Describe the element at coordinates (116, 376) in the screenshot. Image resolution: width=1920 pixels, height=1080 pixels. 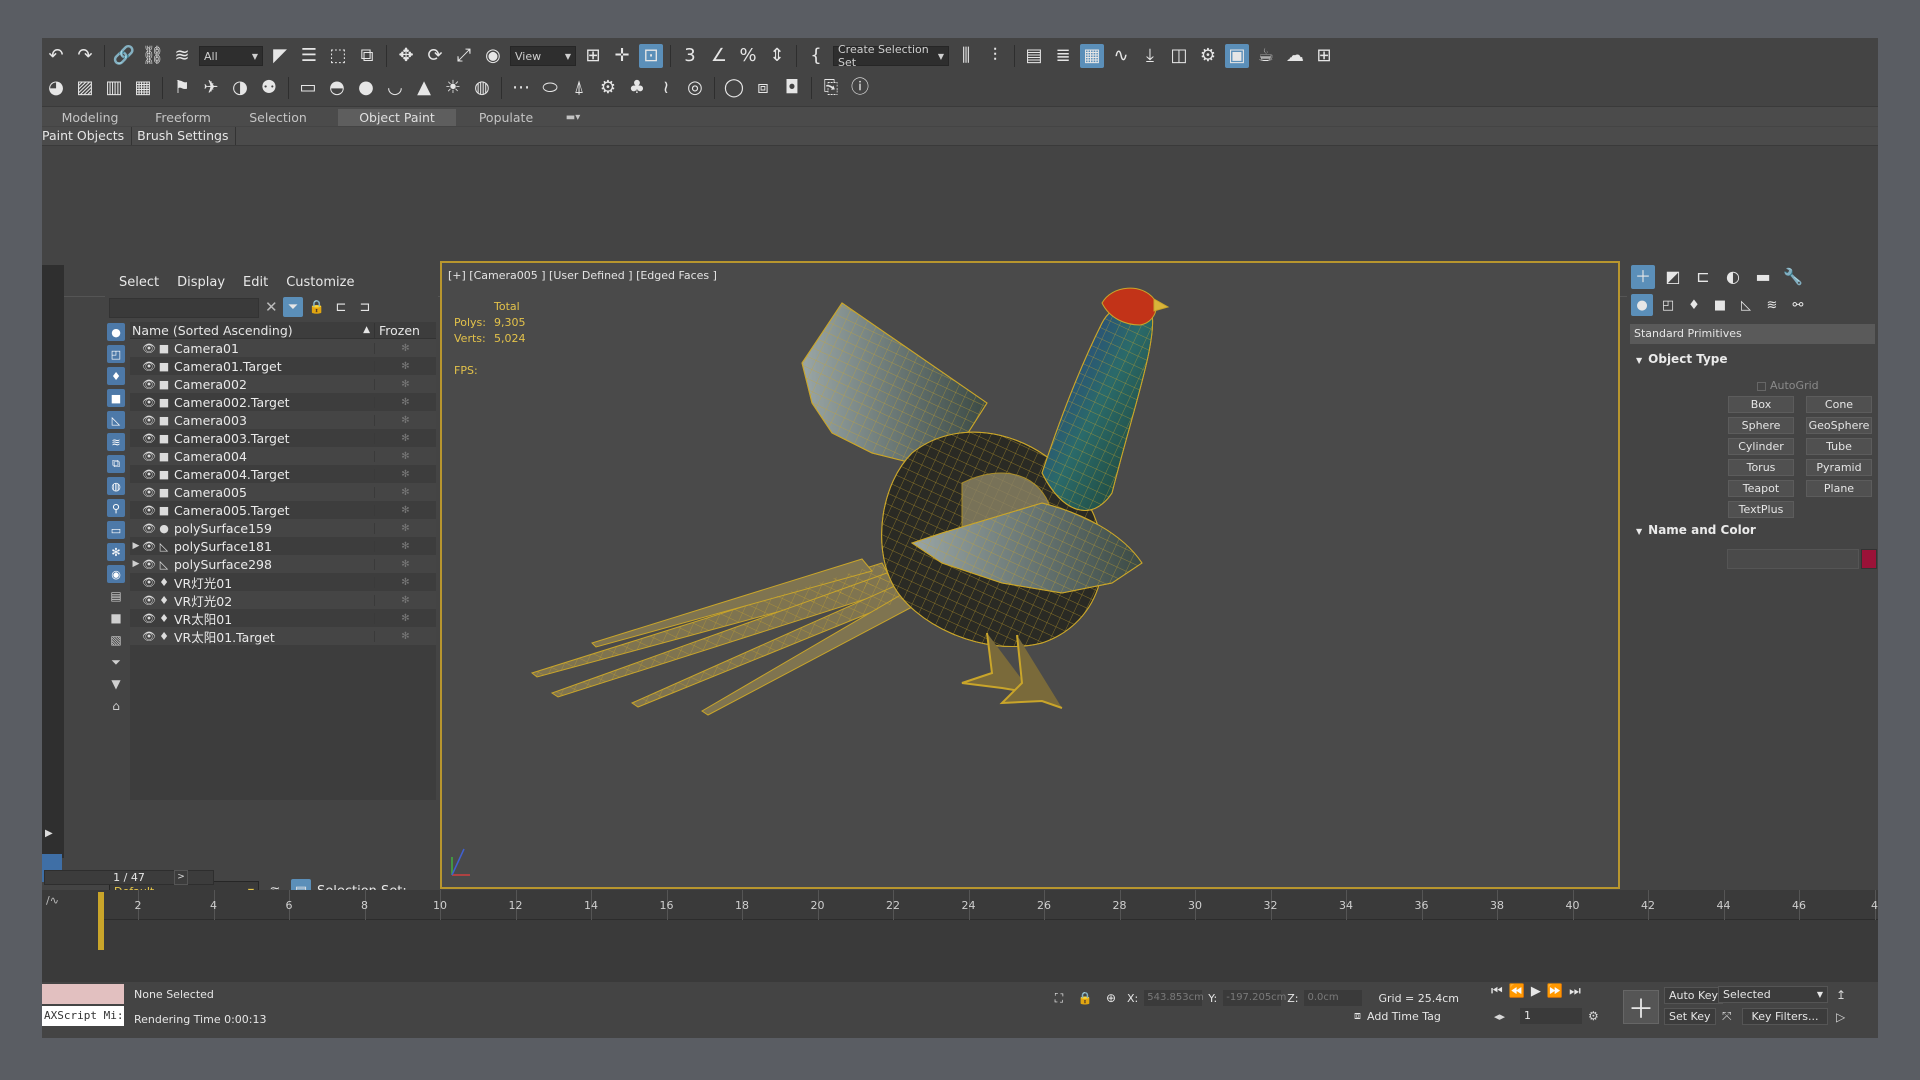
I see `lights-filter-icon: ♦` at that location.